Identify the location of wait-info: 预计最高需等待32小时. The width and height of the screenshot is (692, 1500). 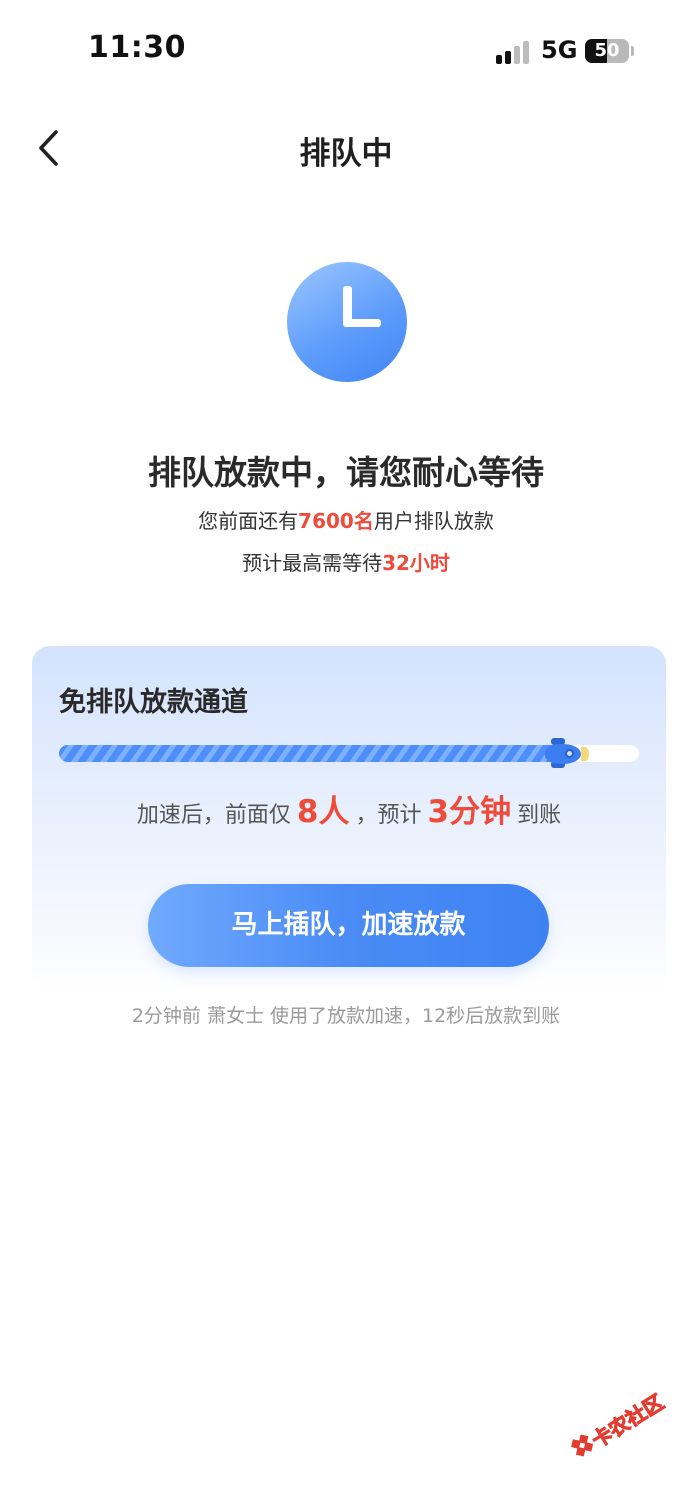
(346, 561).